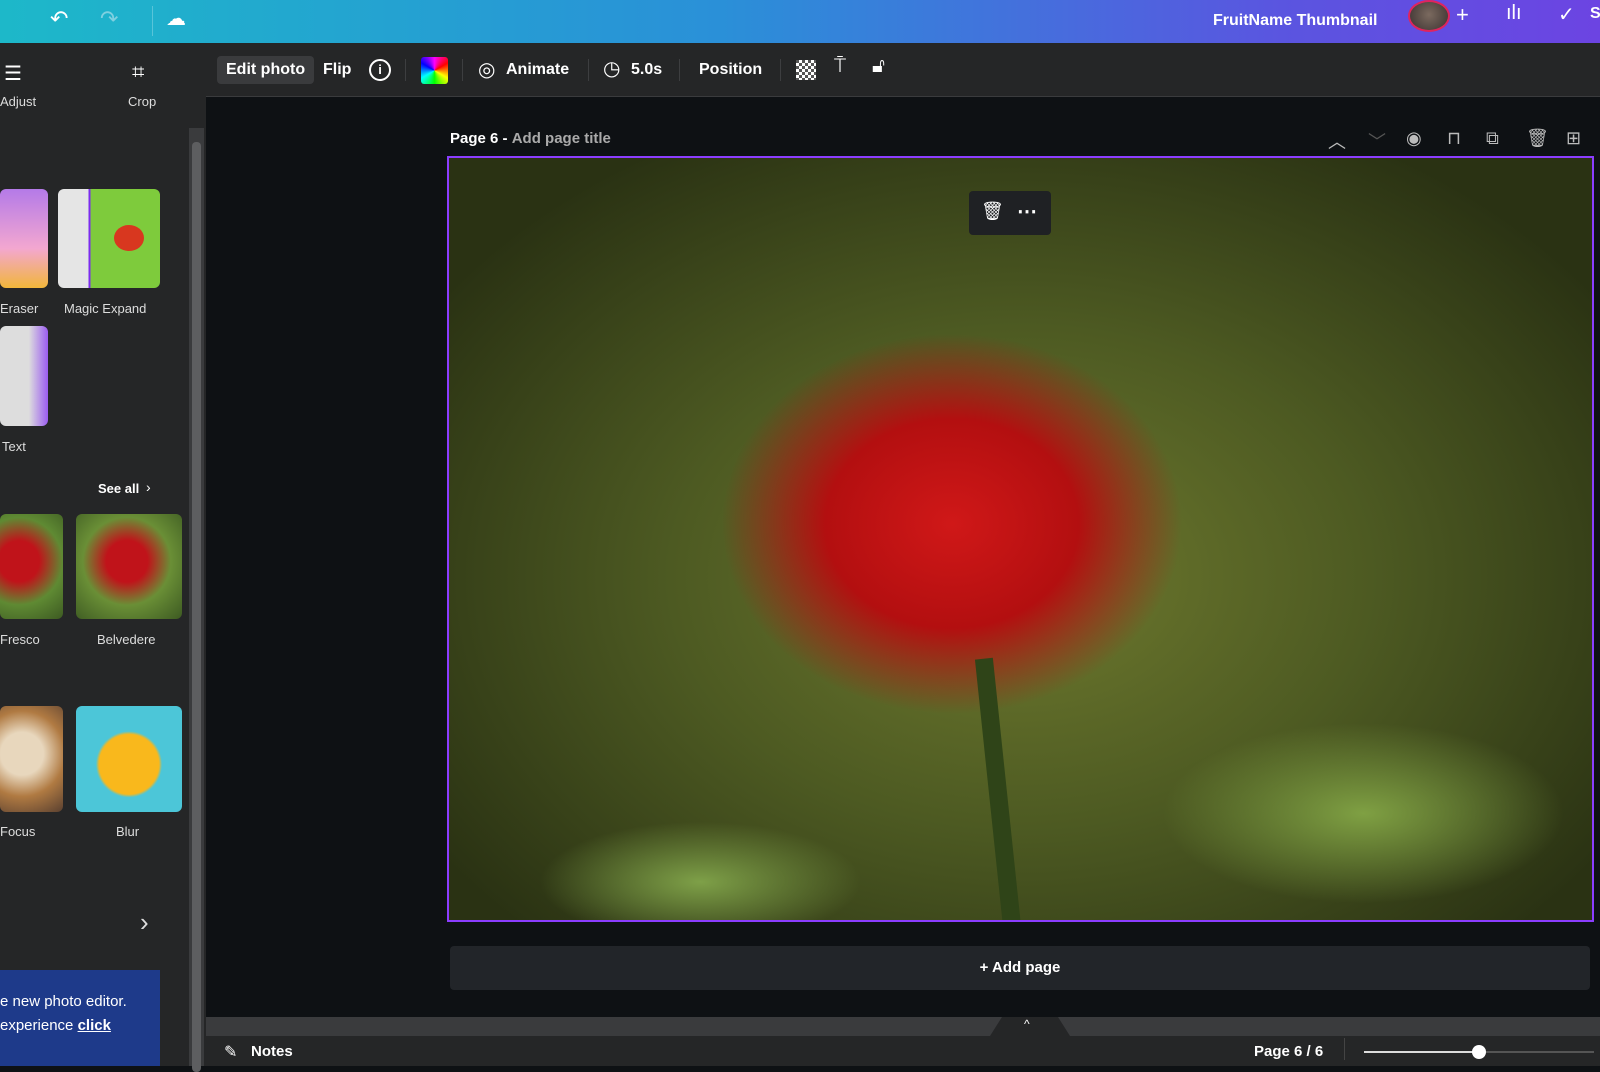 This screenshot has width=1600, height=1072. What do you see at coordinates (14, 446) in the screenshot?
I see `tool-text-label: Text` at bounding box center [14, 446].